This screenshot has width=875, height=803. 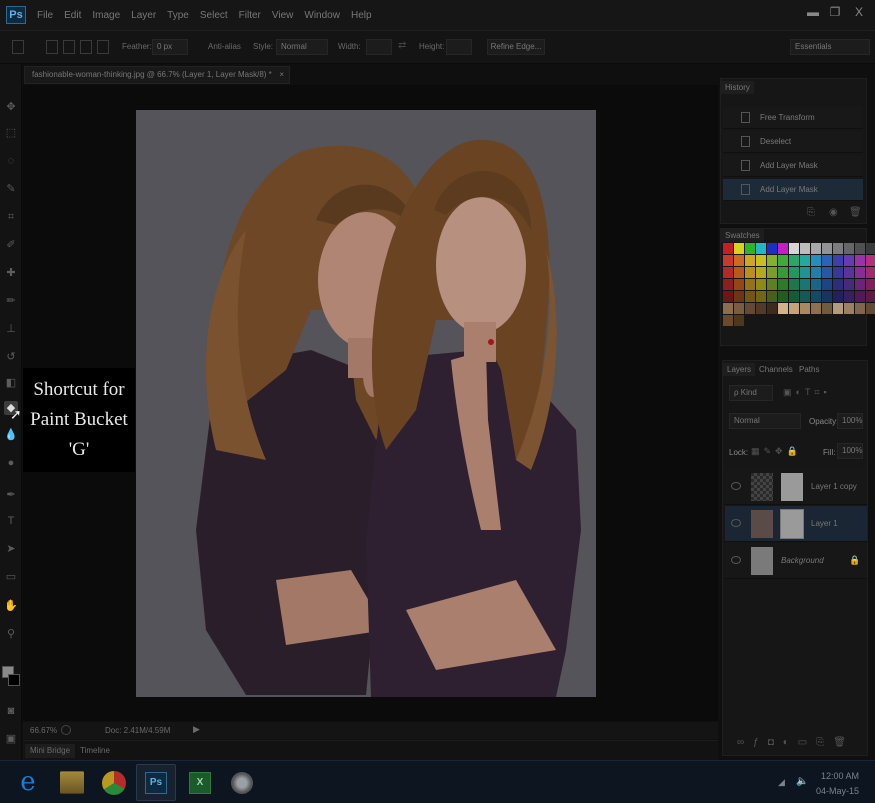 I want to click on path-select-tool-icon: ➤, so click(x=11, y=549).